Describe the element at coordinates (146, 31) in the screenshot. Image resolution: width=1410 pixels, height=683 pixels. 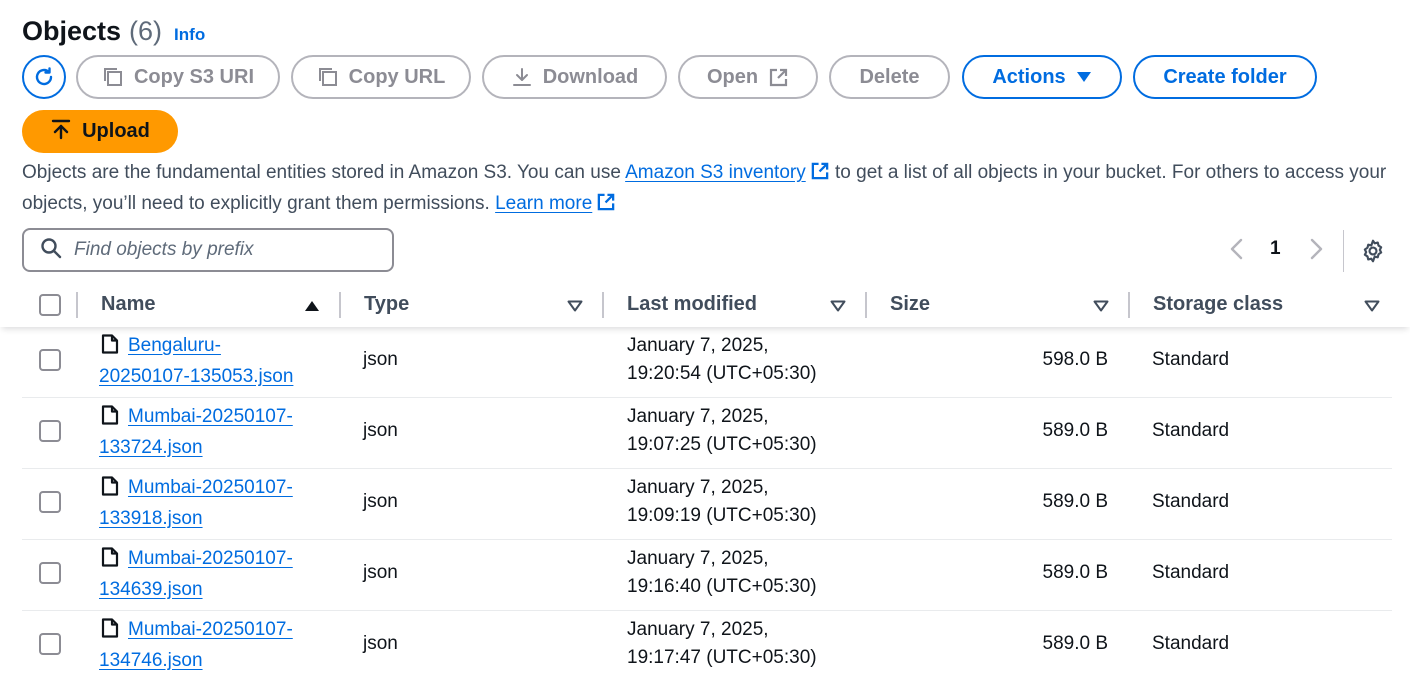
I see `object-count: (6)` at that location.